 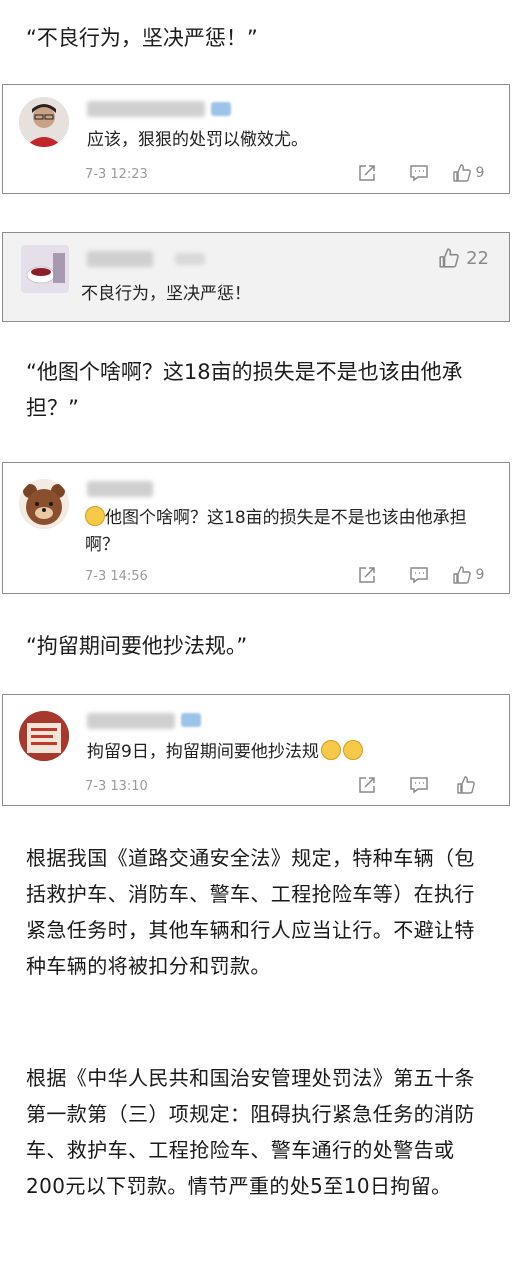 What do you see at coordinates (142, 38) in the screenshot?
I see `quote-heading-1: “不良行为，坚决严惩！”` at bounding box center [142, 38].